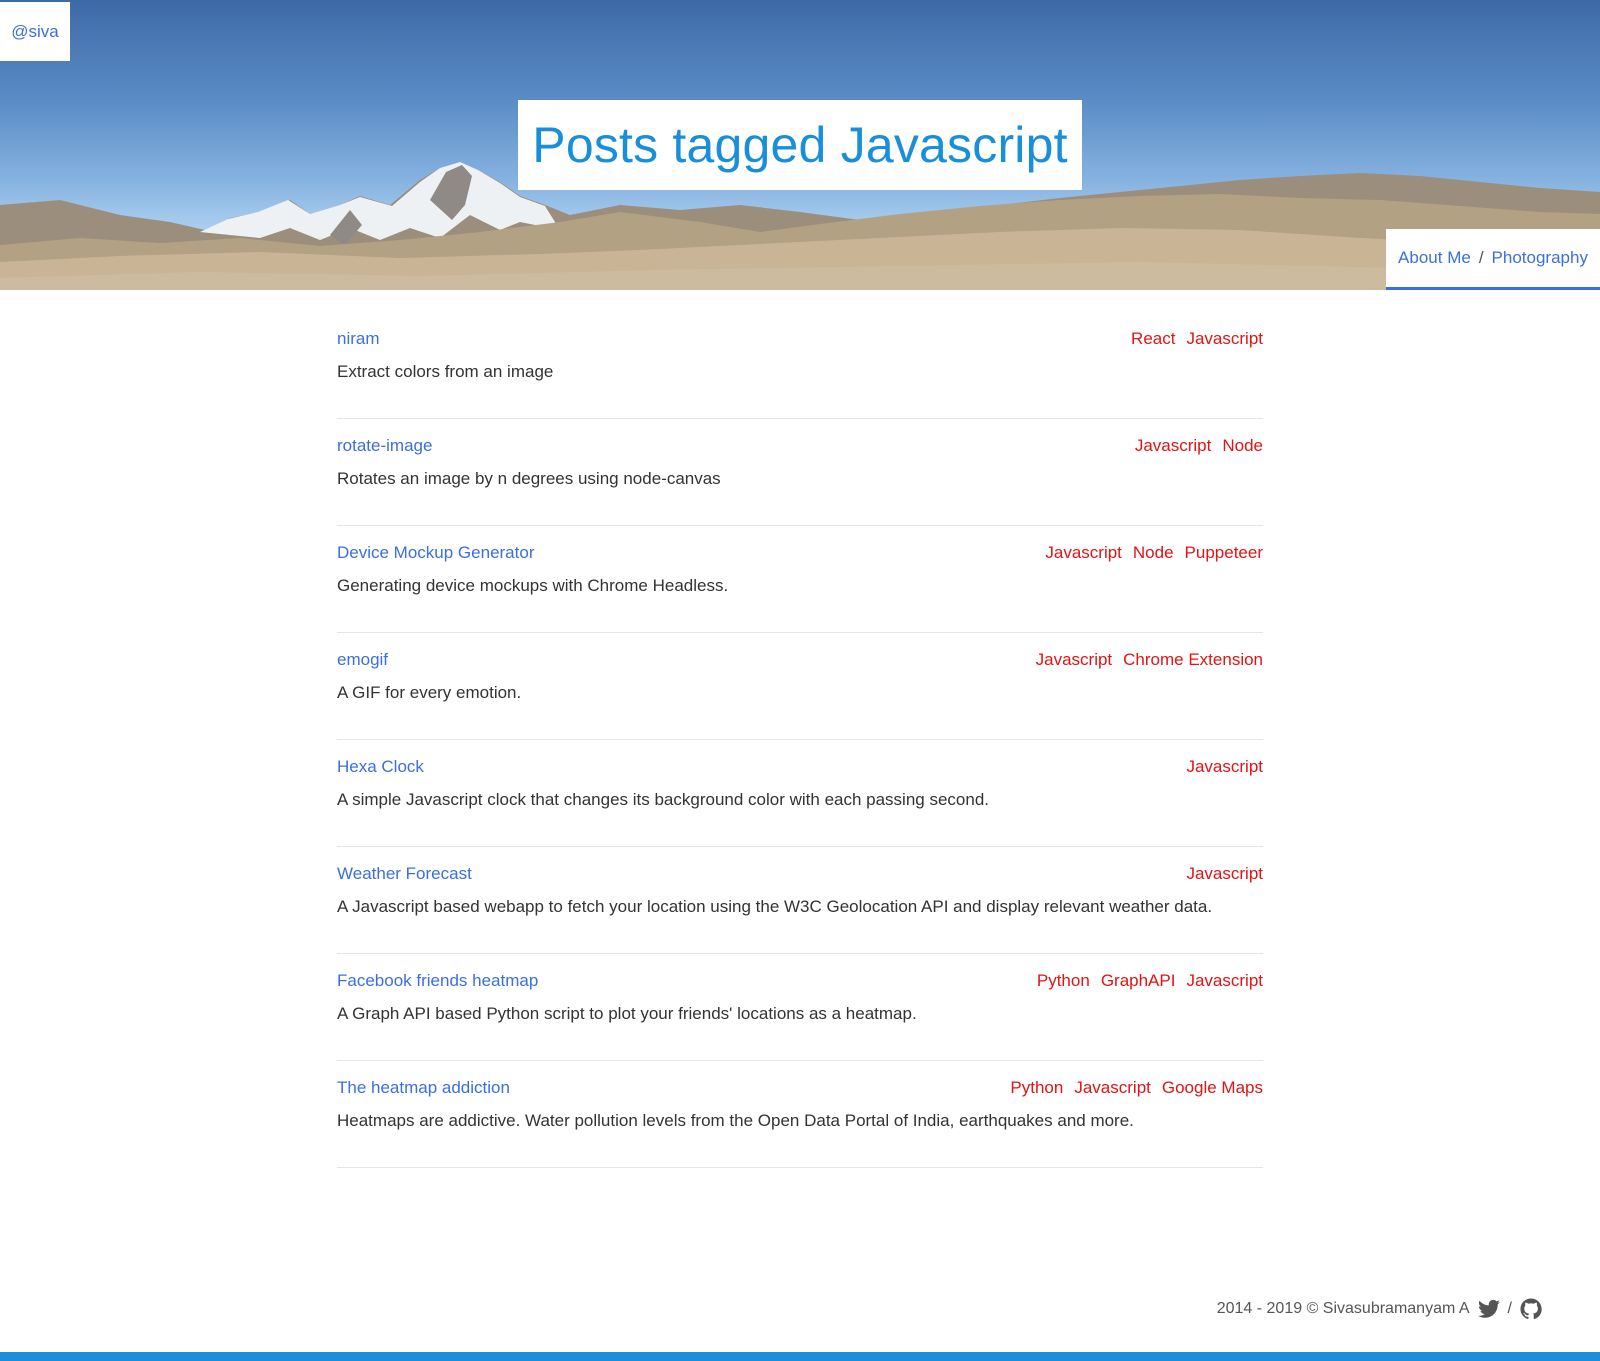 The width and height of the screenshot is (1600, 1361). What do you see at coordinates (1212, 1088) in the screenshot?
I see `tag-link: Google Maps` at bounding box center [1212, 1088].